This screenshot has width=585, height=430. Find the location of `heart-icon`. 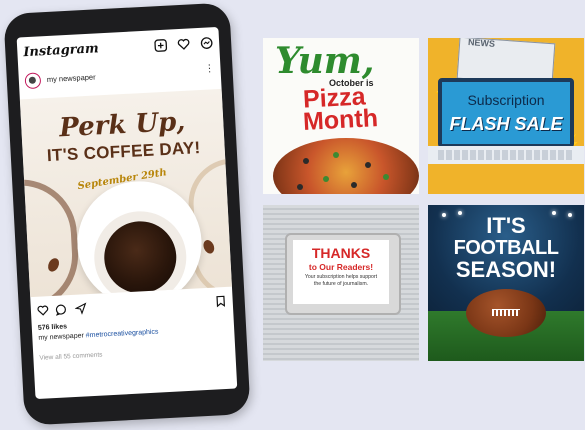

heart-icon is located at coordinates (184, 44).